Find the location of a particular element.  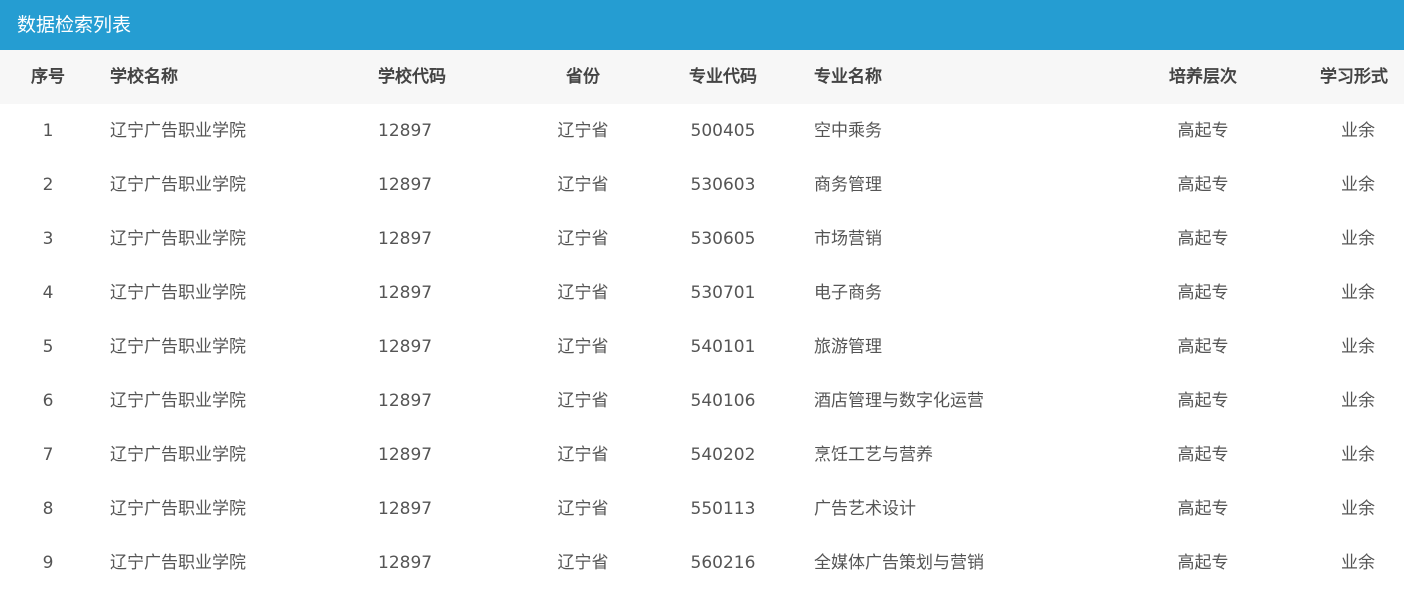

cell-major-code: 530603 is located at coordinates (723, 185).